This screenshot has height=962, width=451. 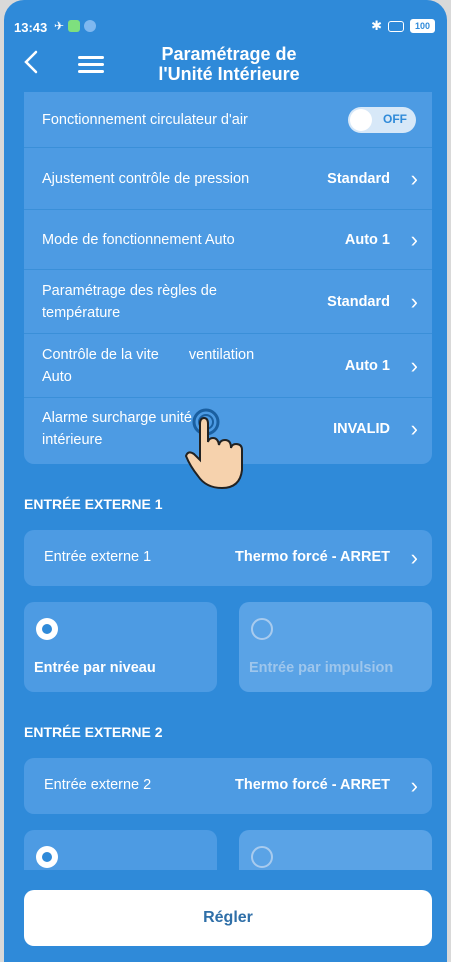 I want to click on back-button, so click(x=36, y=64).